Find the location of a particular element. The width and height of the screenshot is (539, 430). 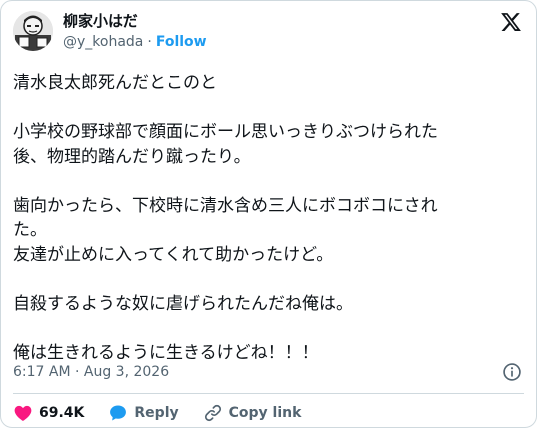

follow-button: Follow is located at coordinates (181, 42).